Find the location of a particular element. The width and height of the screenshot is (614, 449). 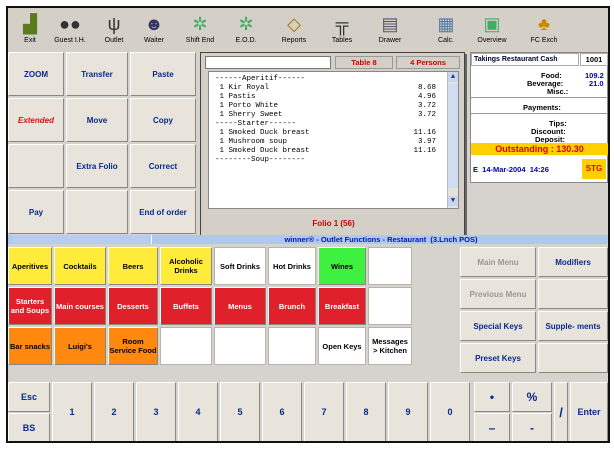

extra-folio-button: Extra Folio is located at coordinates (97, 166).